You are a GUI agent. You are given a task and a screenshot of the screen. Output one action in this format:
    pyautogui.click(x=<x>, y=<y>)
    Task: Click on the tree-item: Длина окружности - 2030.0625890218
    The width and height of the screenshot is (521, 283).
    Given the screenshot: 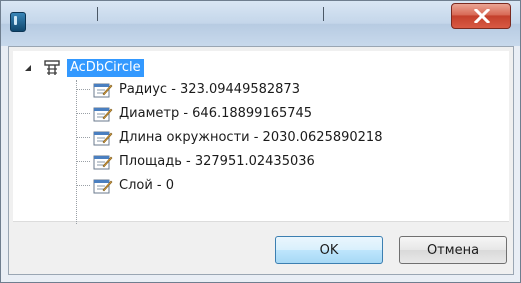 What is the action you would take?
    pyautogui.click(x=237, y=137)
    